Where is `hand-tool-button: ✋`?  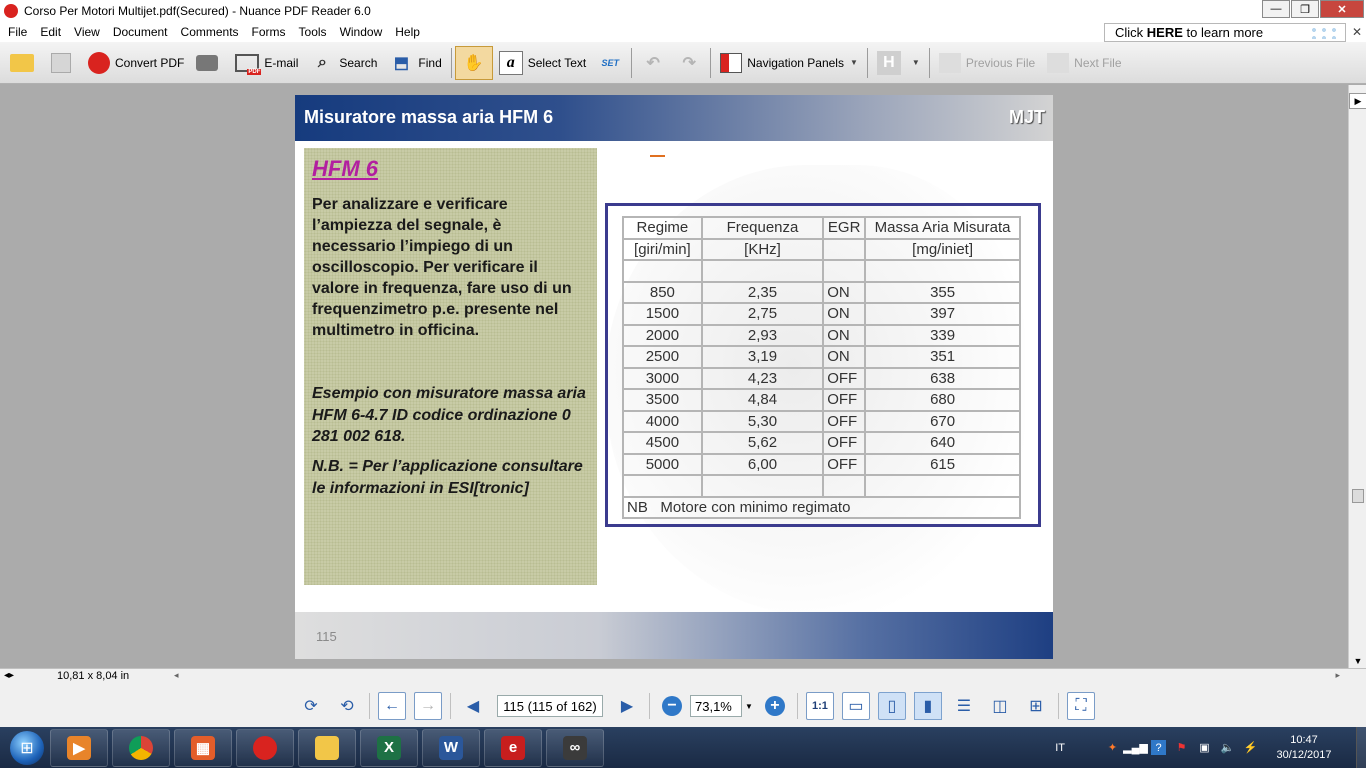
hand-tool-button: ✋ is located at coordinates (473, 62).